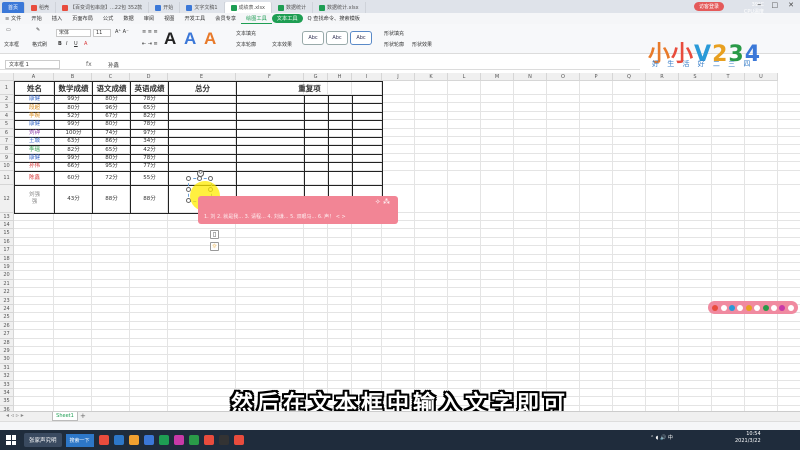 The width and height of the screenshot is (800, 450). I want to click on bulb-icon: ☼, so click(214, 246).